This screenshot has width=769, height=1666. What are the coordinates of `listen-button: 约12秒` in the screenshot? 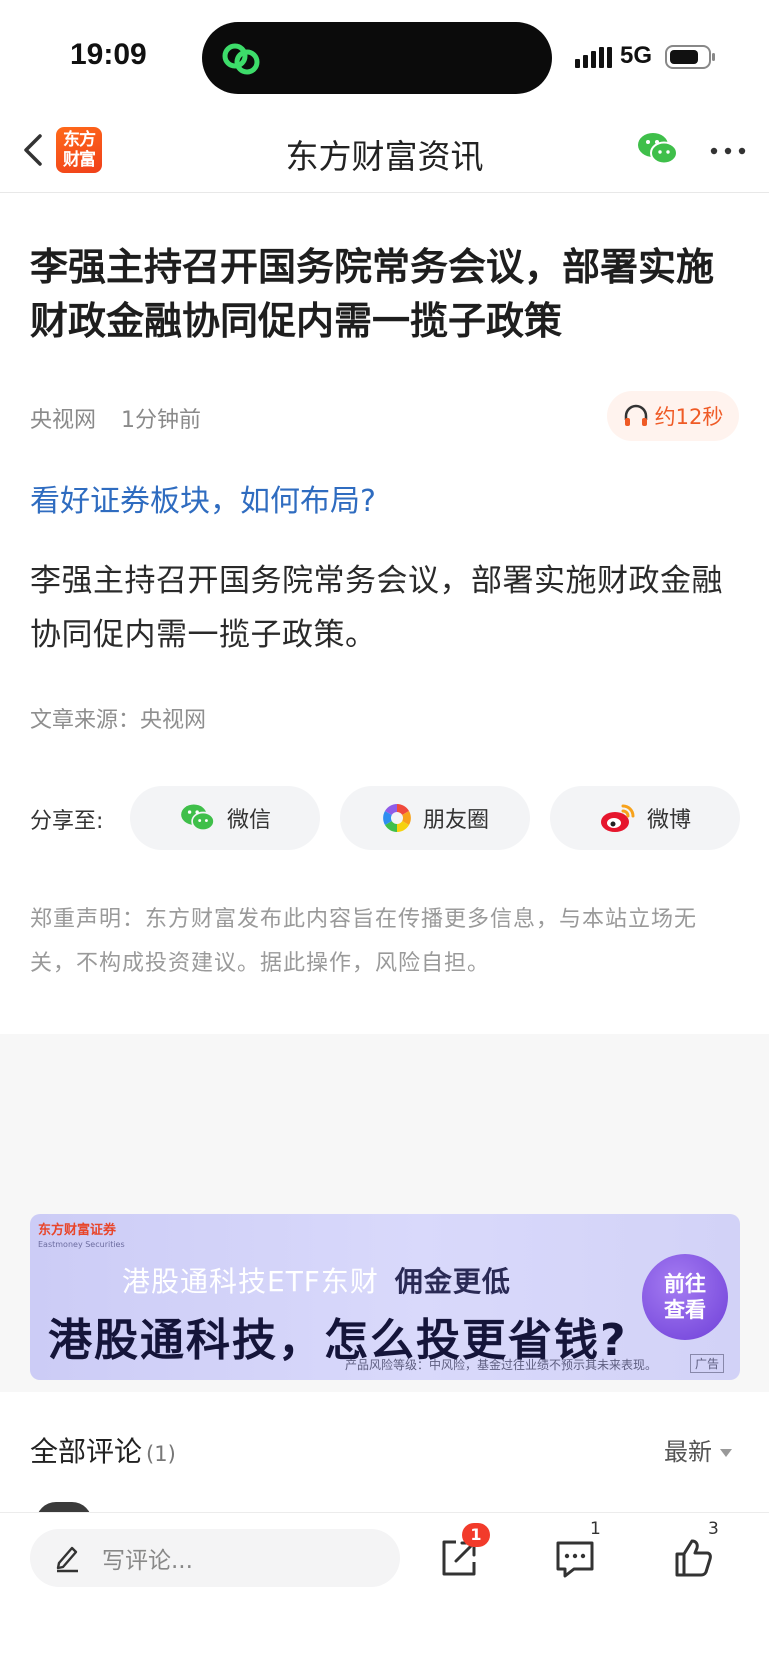 It's located at (673, 416).